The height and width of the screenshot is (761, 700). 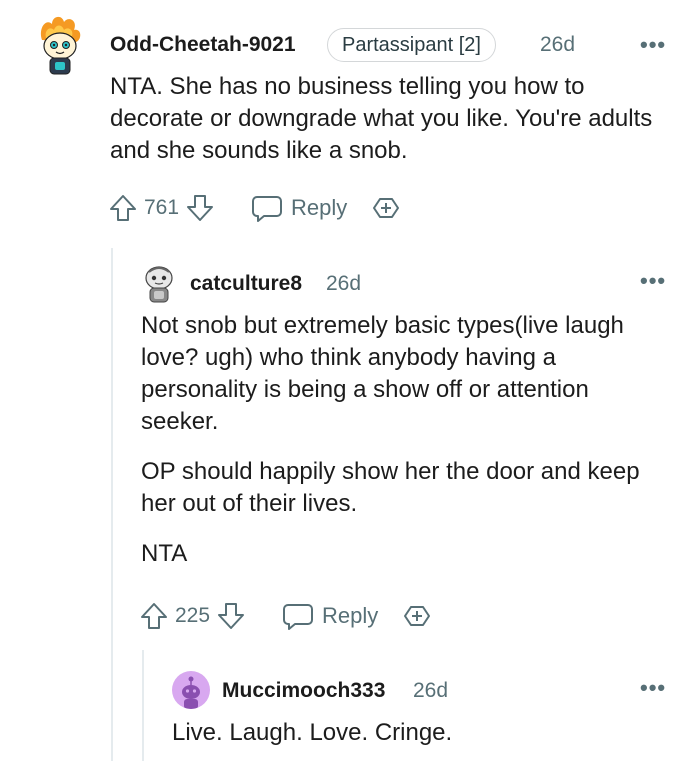 What do you see at coordinates (411, 45) in the screenshot?
I see `user-flair-badge: Partassipant [2]` at bounding box center [411, 45].